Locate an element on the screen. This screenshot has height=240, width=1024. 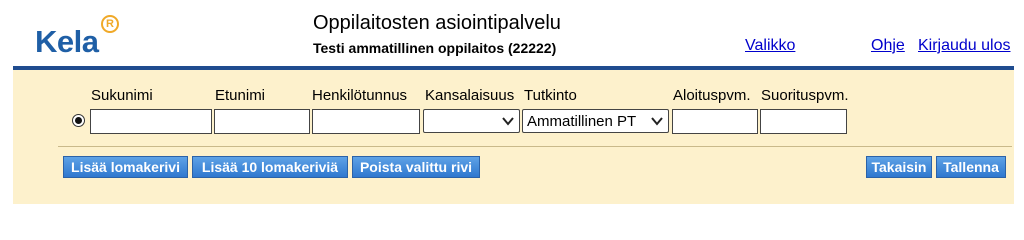
add-10-rows-button: Lisää 10 lomakeriviä is located at coordinates (270, 167).